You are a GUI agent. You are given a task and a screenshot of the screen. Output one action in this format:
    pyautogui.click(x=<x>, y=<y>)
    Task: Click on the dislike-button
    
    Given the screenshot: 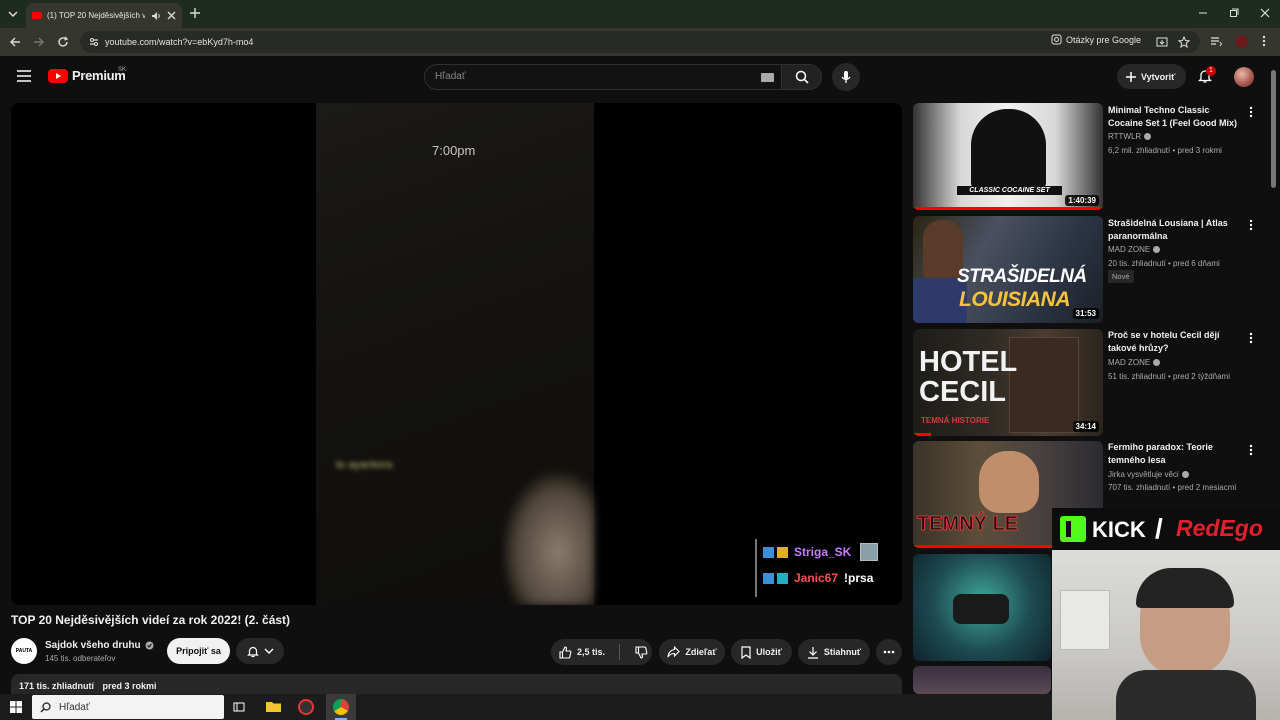 What is the action you would take?
    pyautogui.click(x=641, y=652)
    